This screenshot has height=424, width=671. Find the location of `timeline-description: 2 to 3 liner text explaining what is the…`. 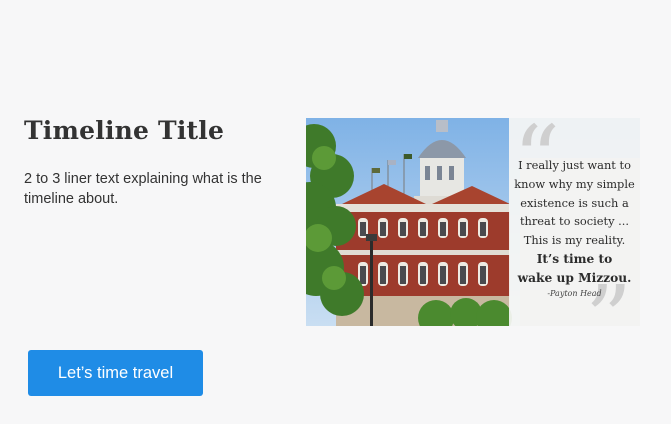

timeline-description: 2 to 3 liner text explaining what is the… is located at coordinates (143, 189).